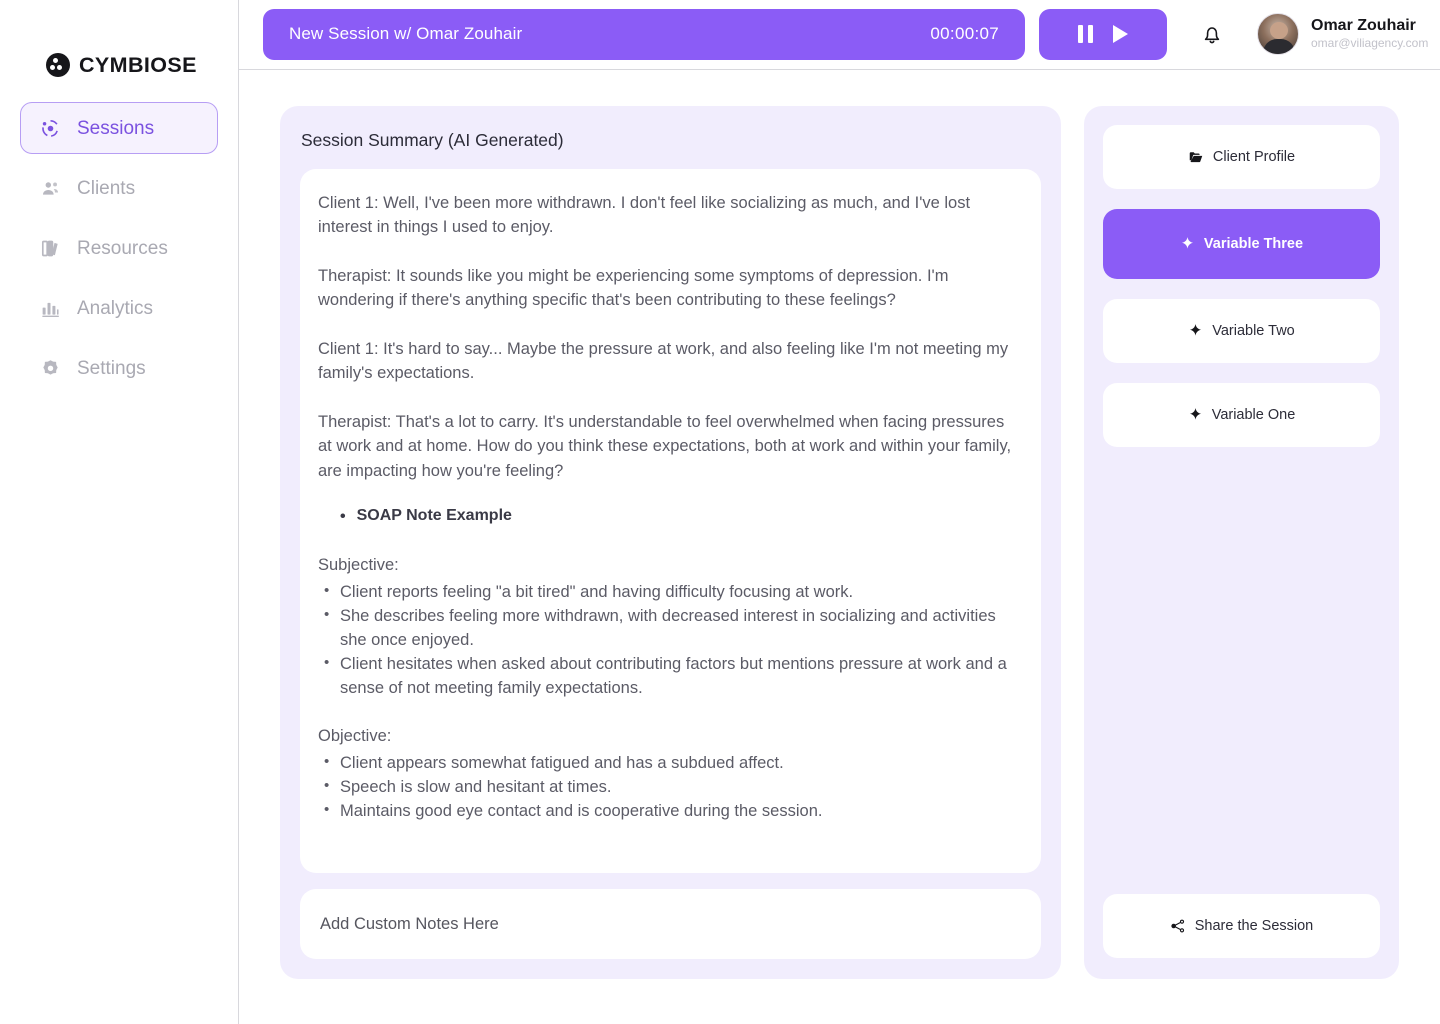  Describe the element at coordinates (964, 34) in the screenshot. I see `session-timer: 00:00:07` at that location.